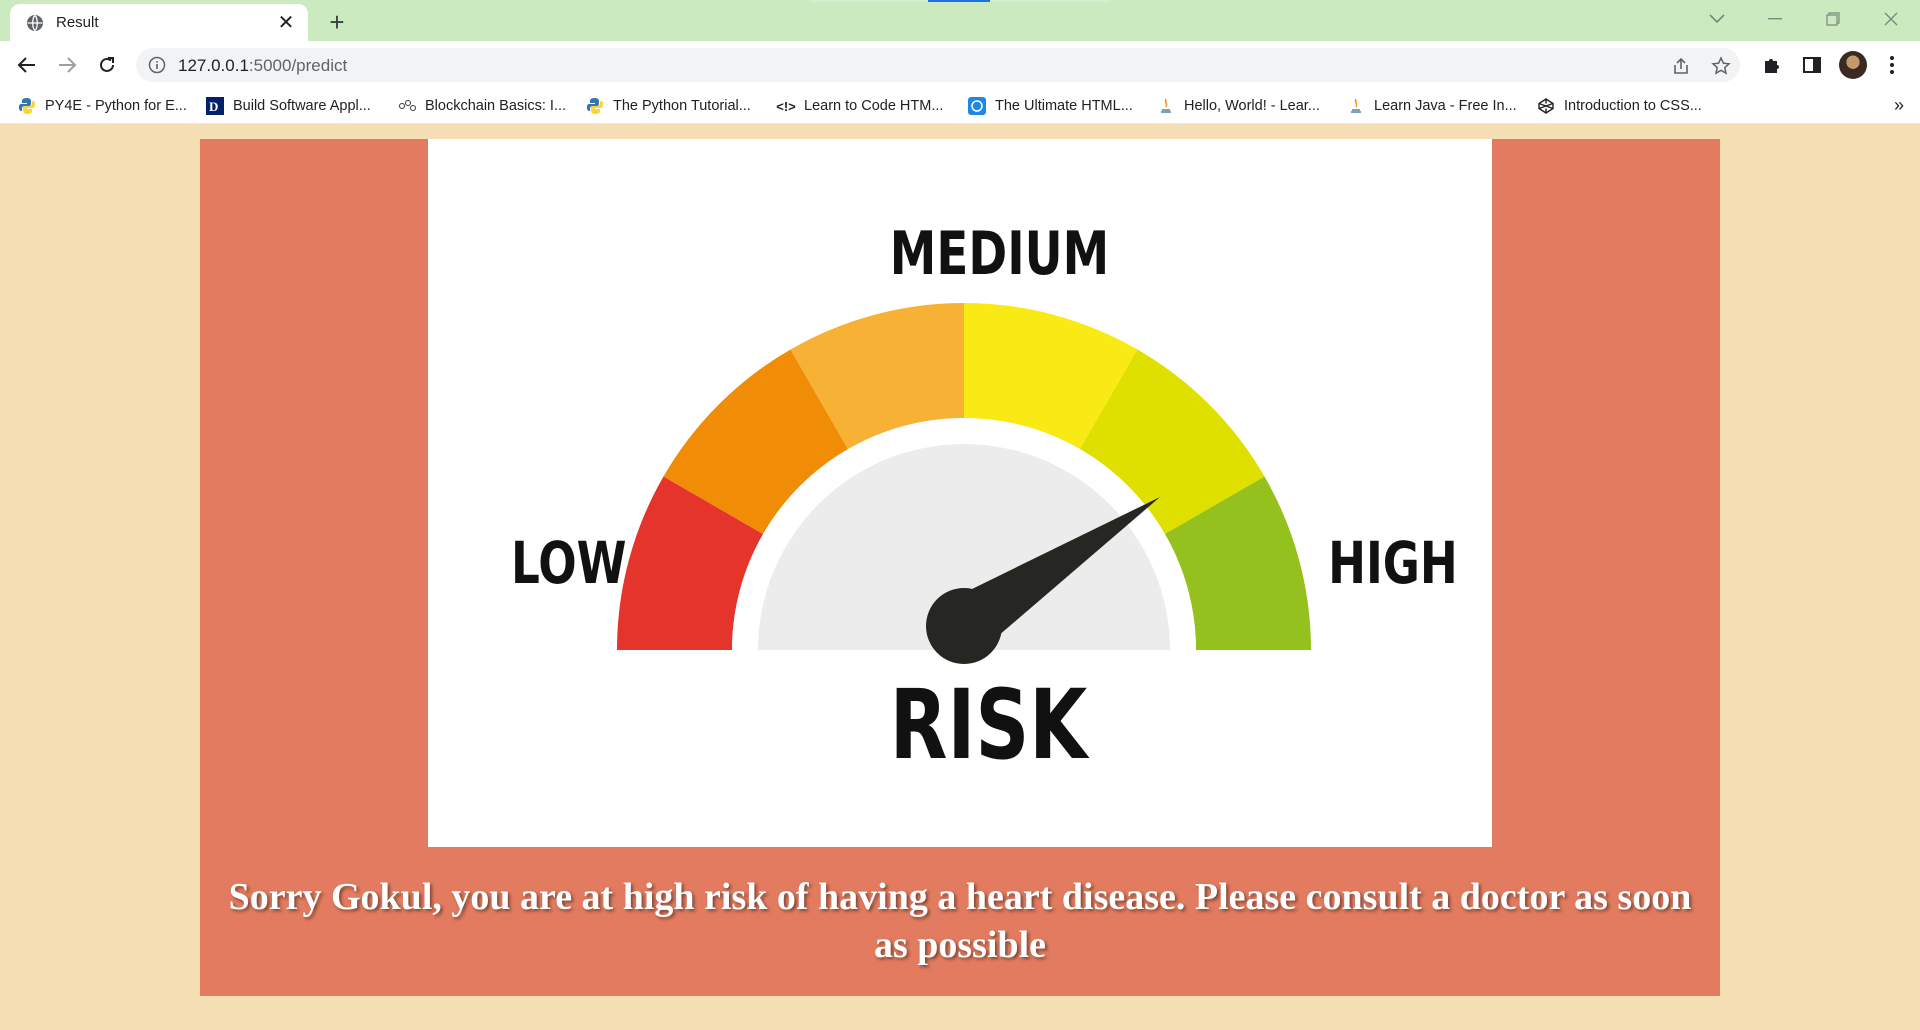  What do you see at coordinates (938, 65) in the screenshot?
I see `address-bar: 127.0.0.1:5000/predict` at bounding box center [938, 65].